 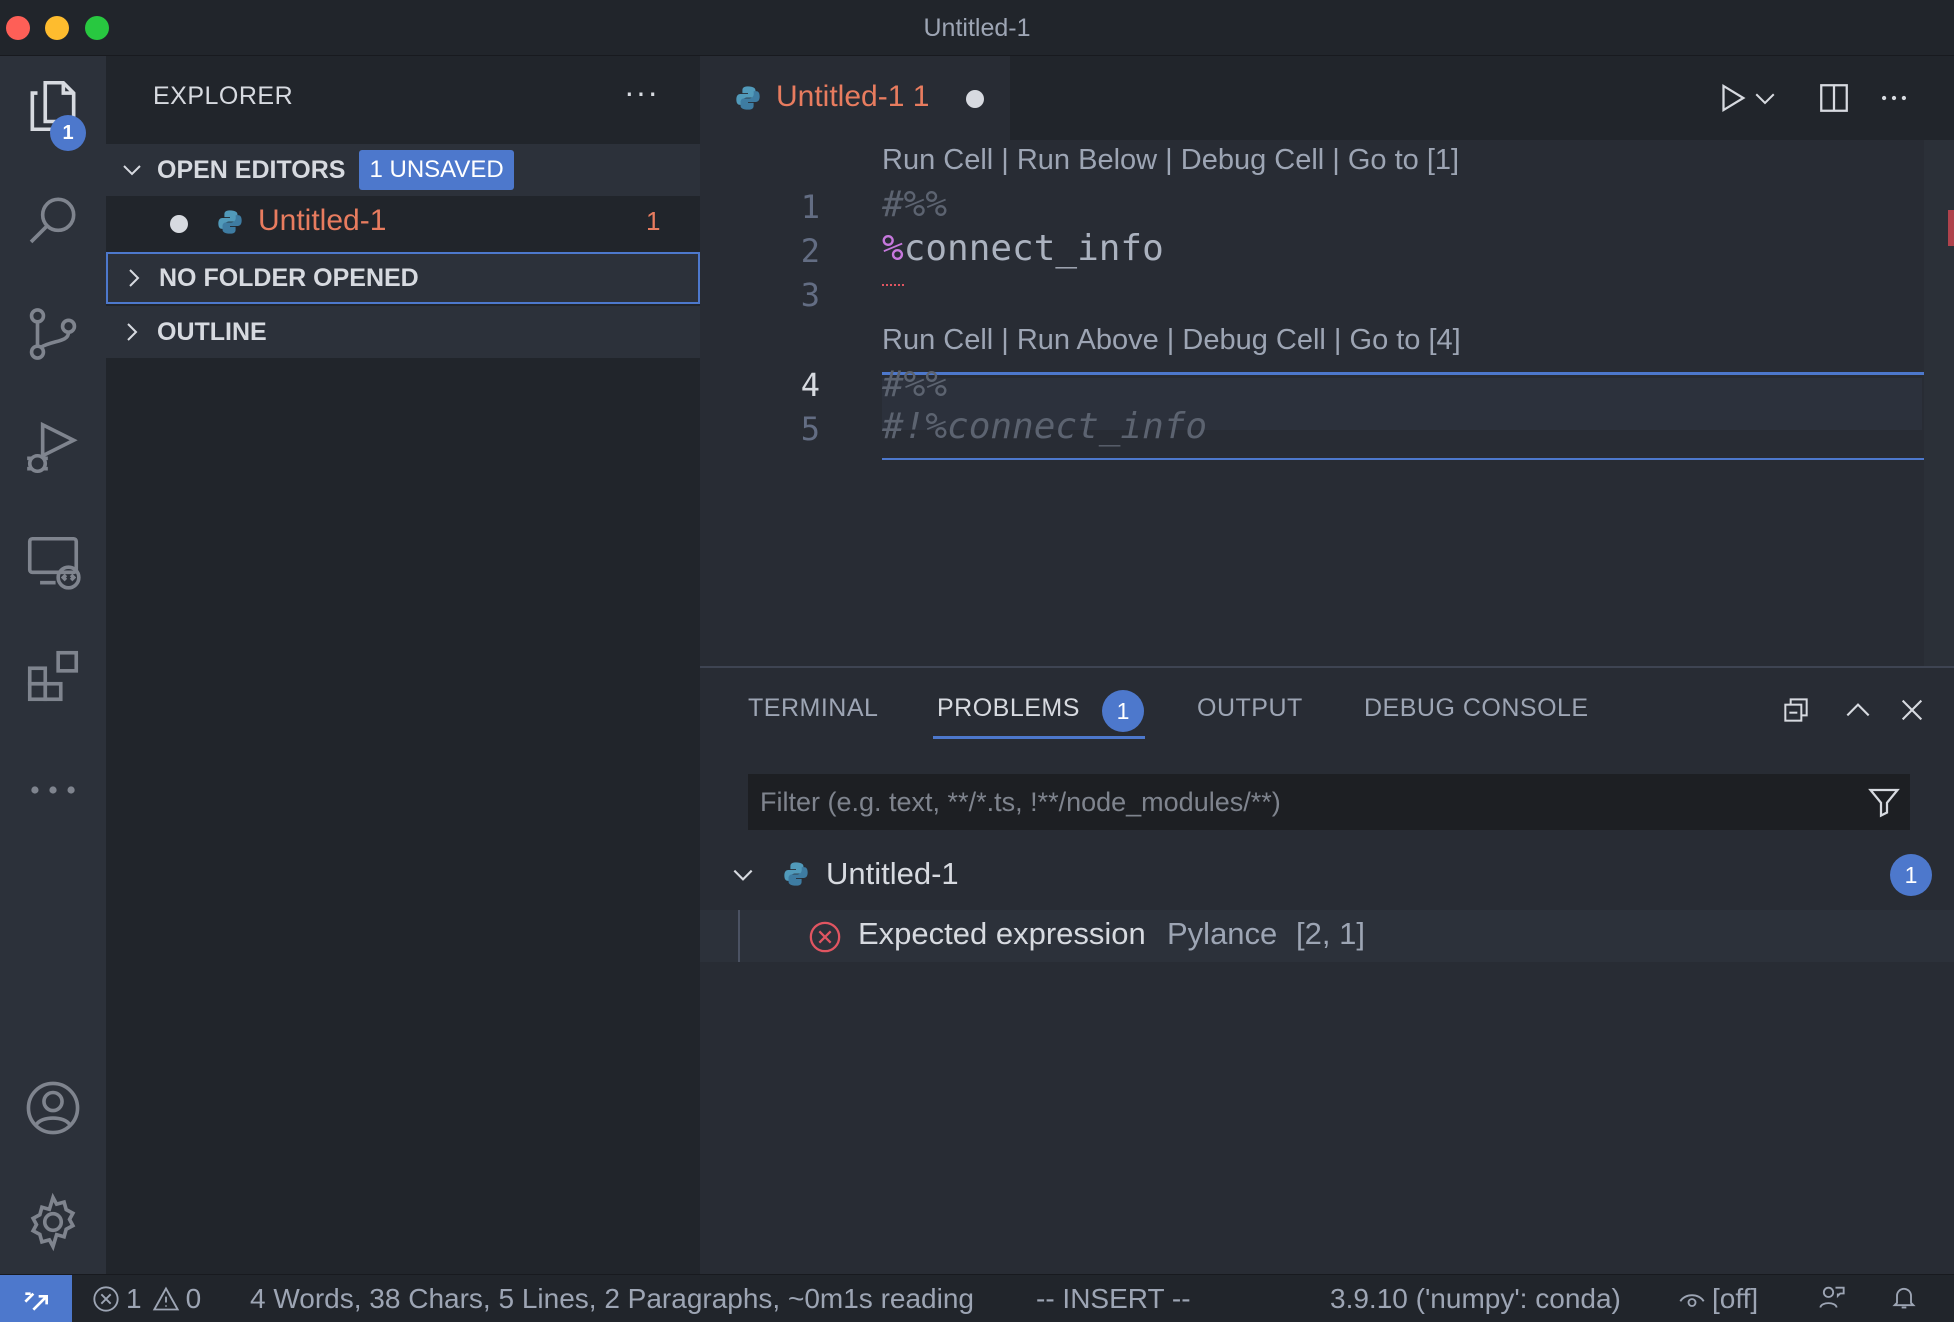 What do you see at coordinates (810, 251) in the screenshot?
I see `line-number: 2` at bounding box center [810, 251].